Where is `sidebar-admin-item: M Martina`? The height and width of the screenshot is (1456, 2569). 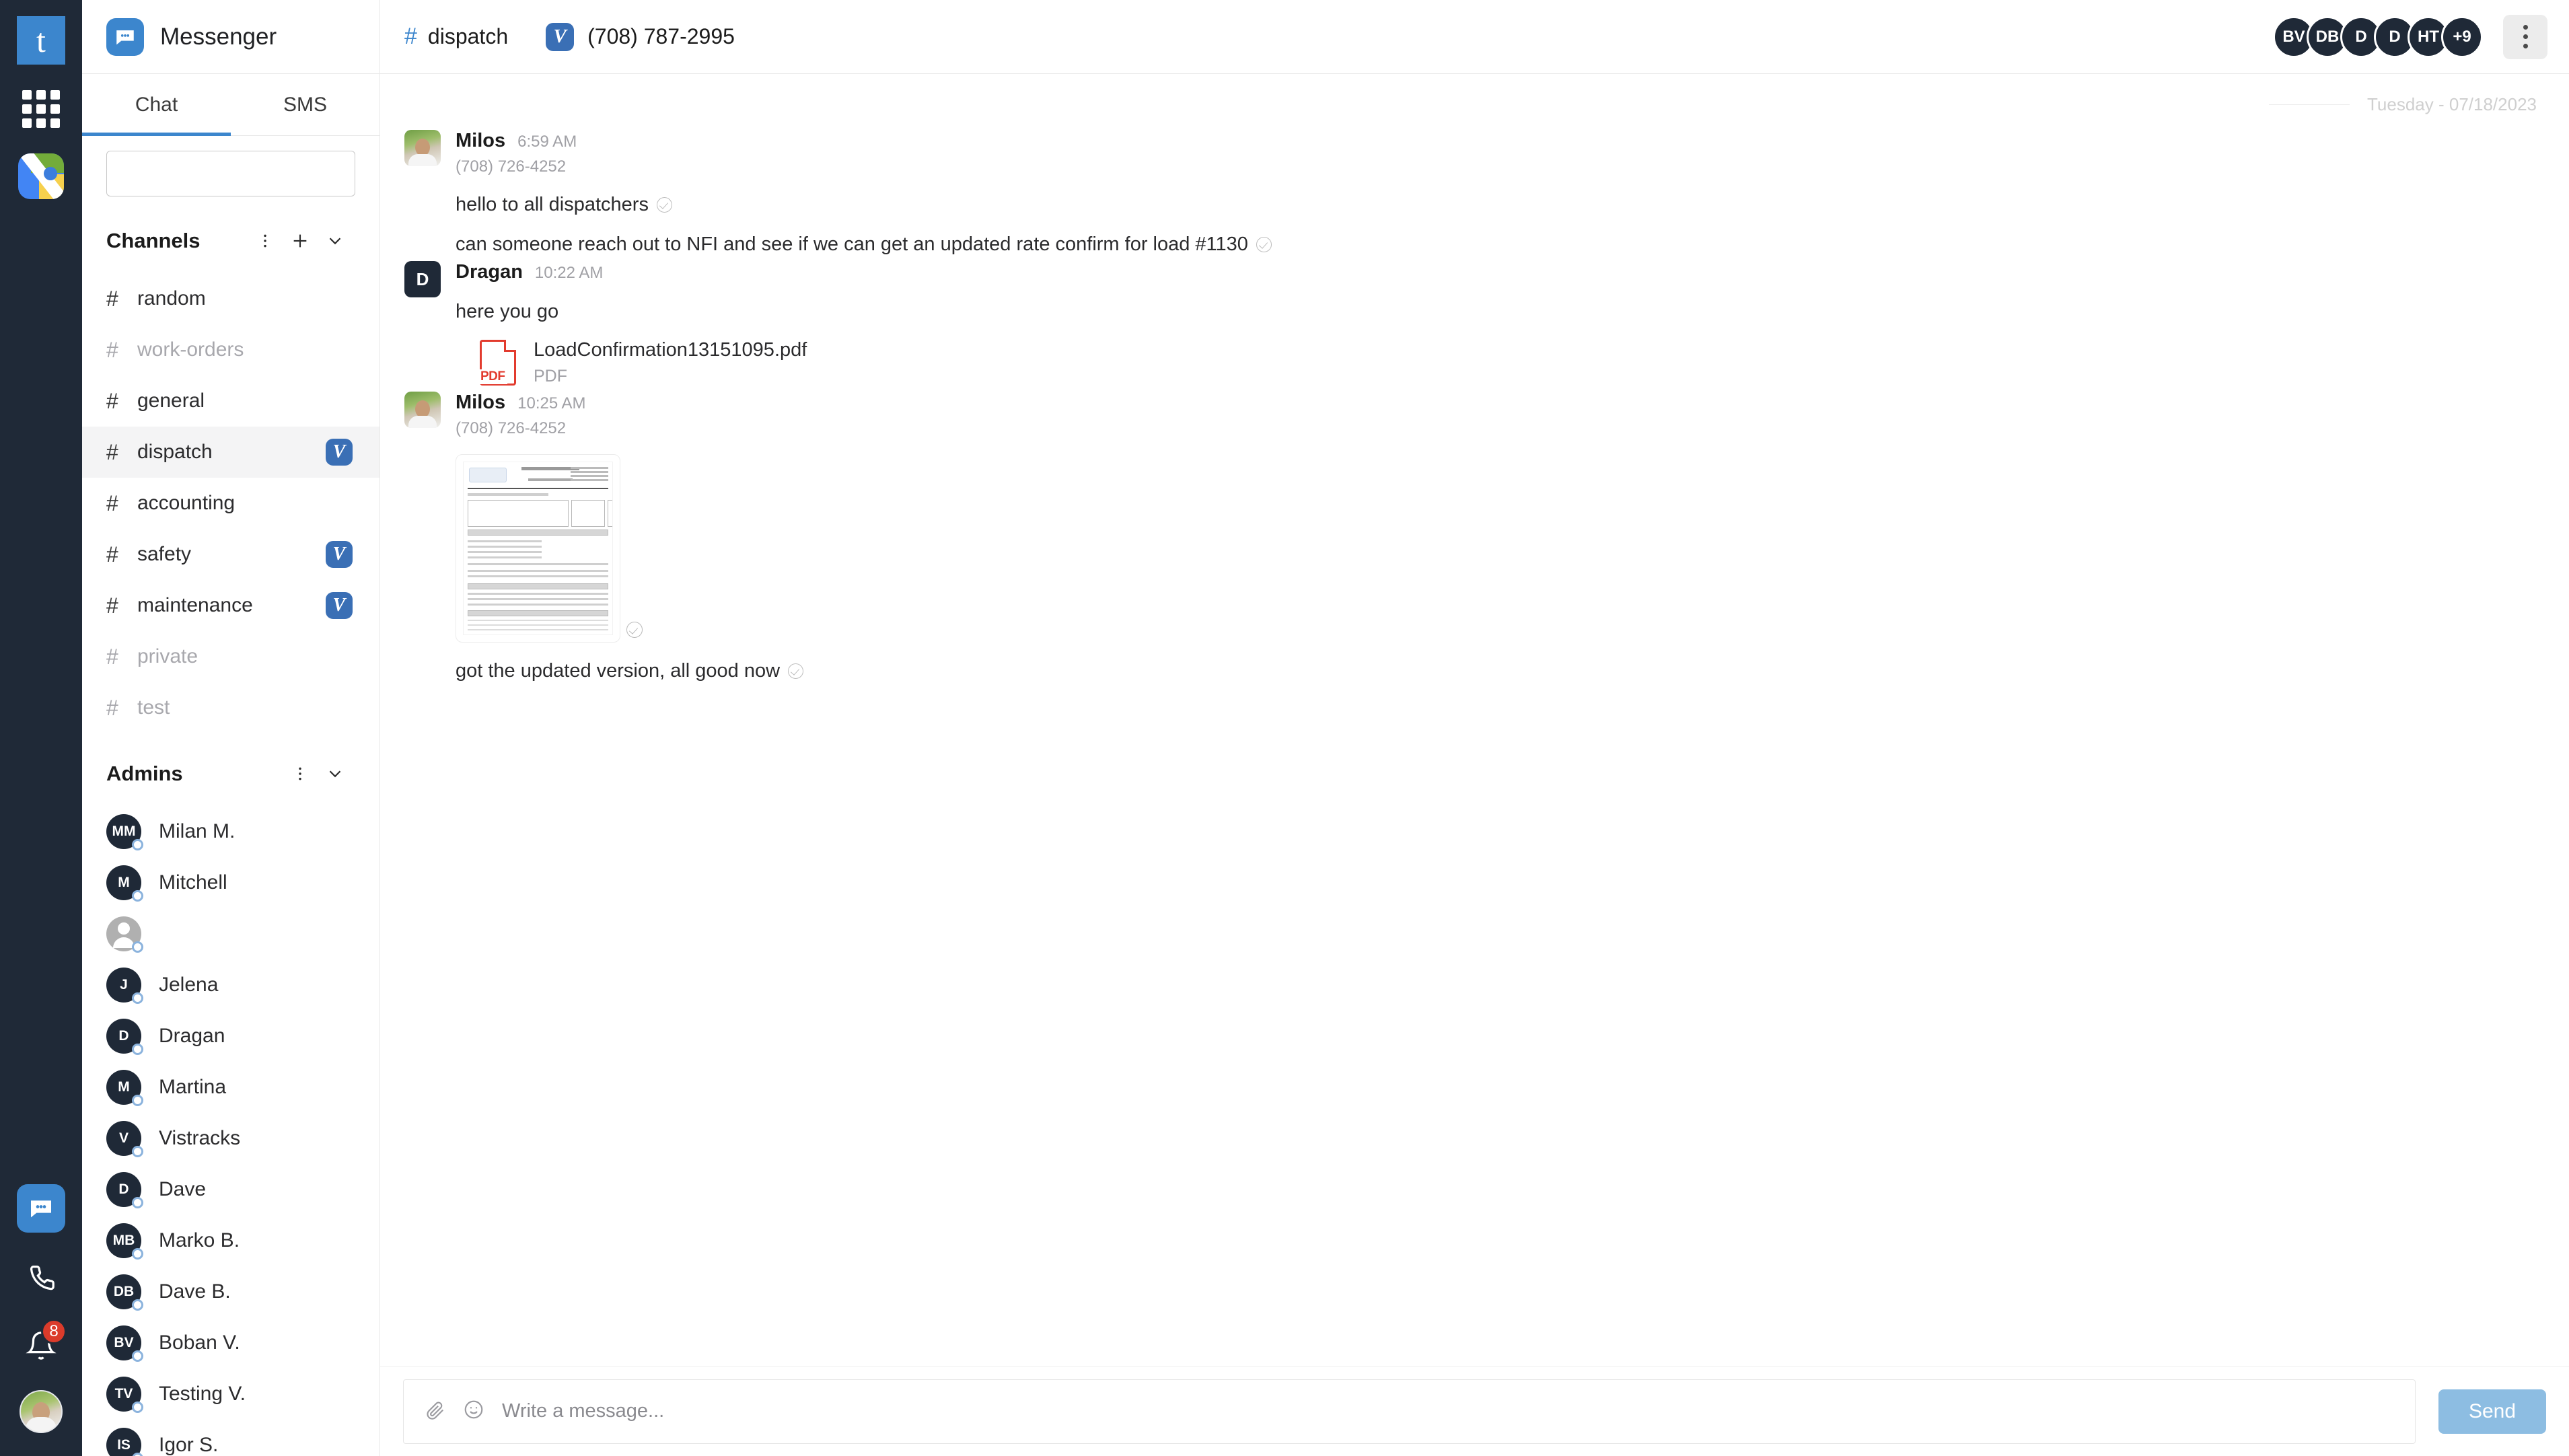 sidebar-admin-item: M Martina is located at coordinates (230, 1087).